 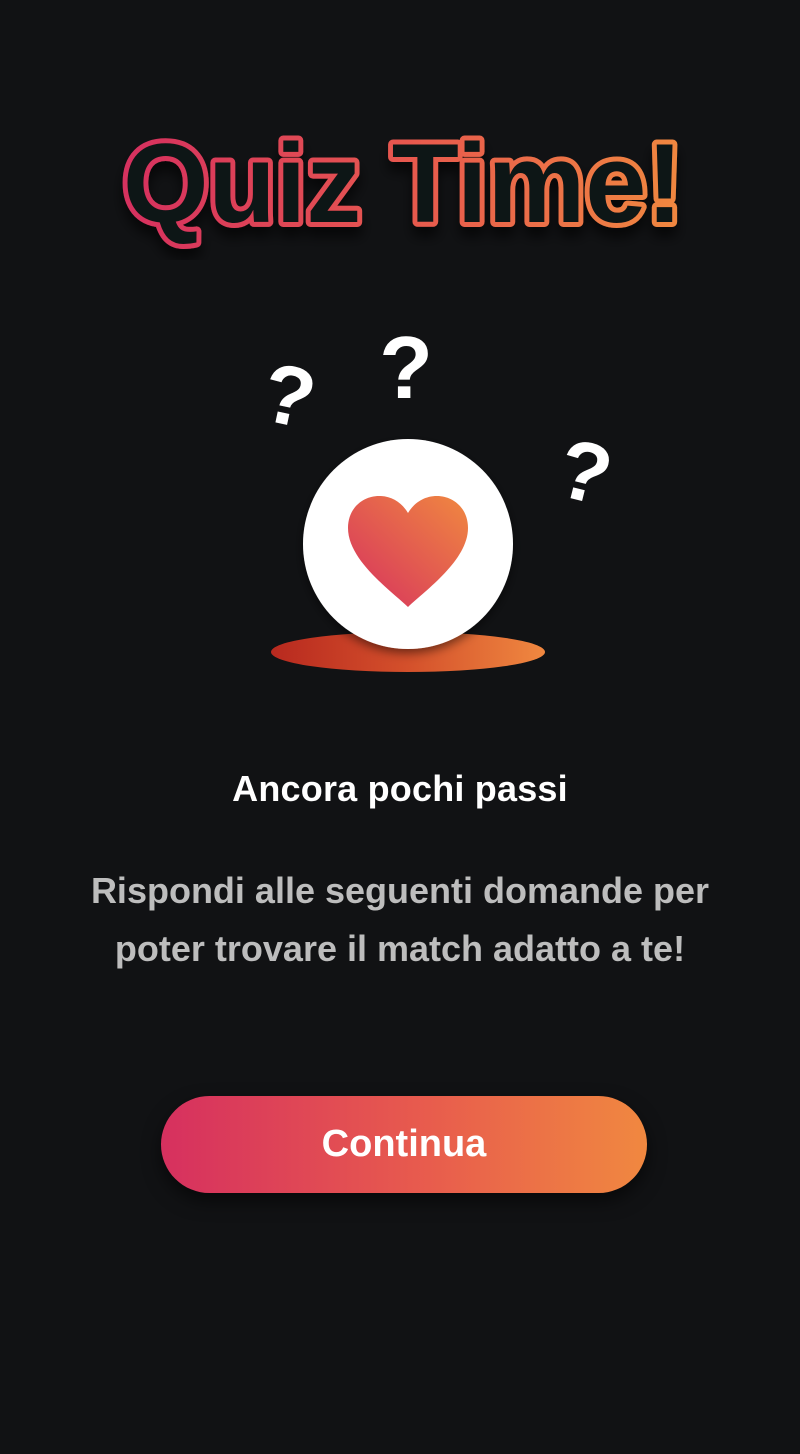 What do you see at coordinates (430, 509) in the screenshot?
I see `quiz-illustration: ? ? ?` at bounding box center [430, 509].